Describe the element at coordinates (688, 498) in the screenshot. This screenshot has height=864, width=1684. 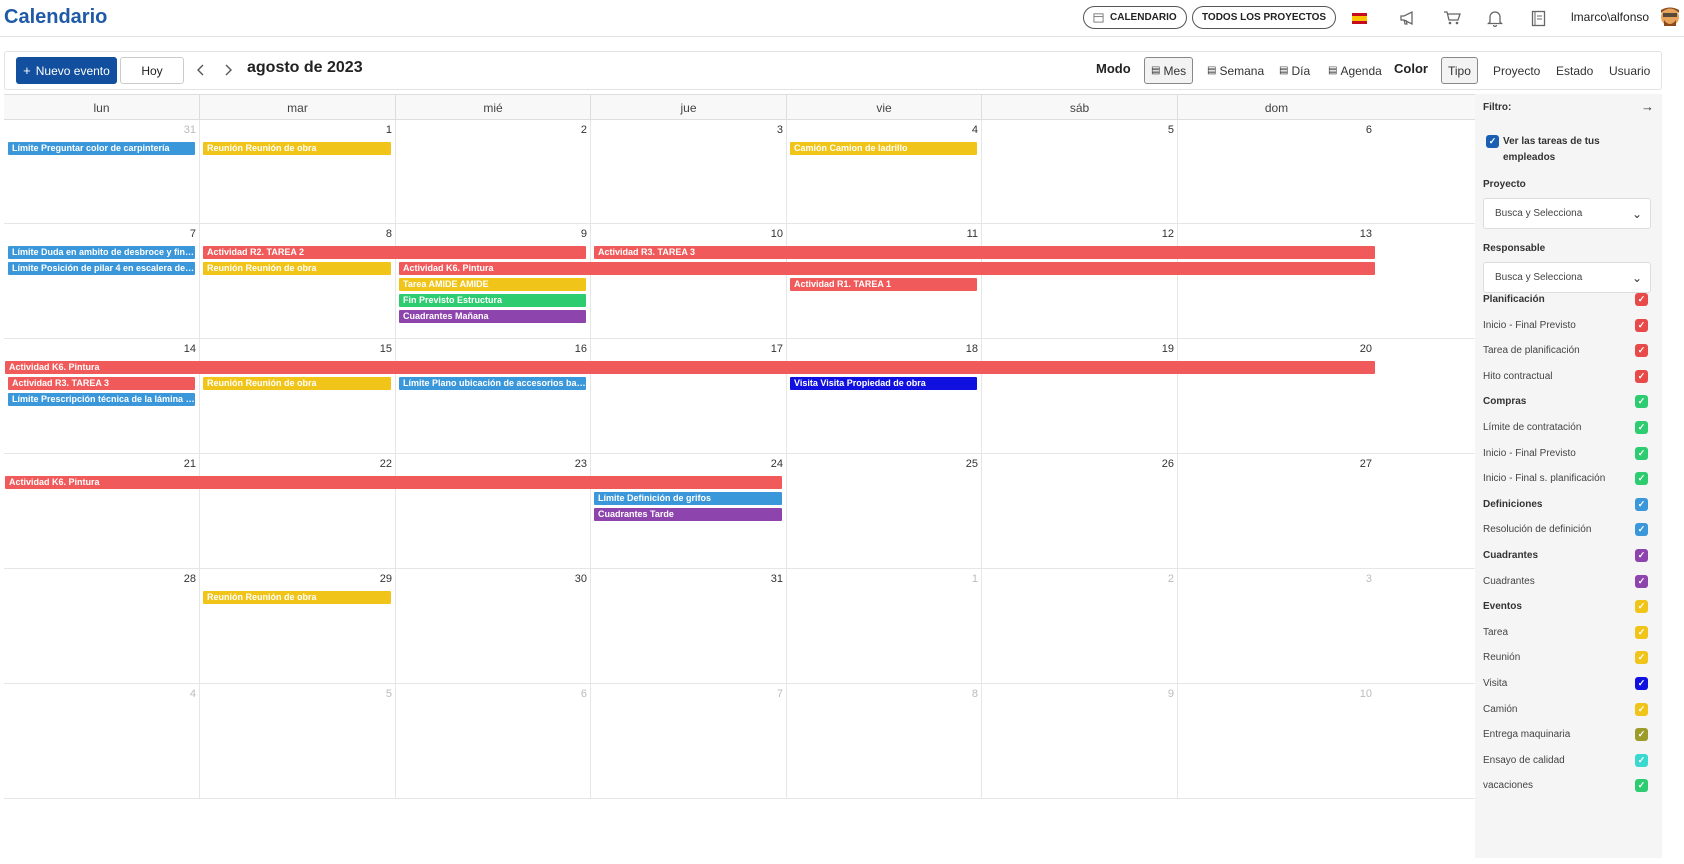
I see `calendar-event: Límite Definición de grifos` at that location.